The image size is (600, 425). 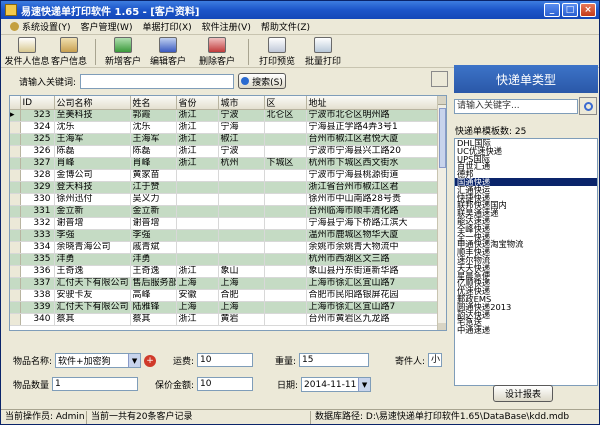 I want to click on print-preview-button: 打印预览, so click(x=277, y=51).